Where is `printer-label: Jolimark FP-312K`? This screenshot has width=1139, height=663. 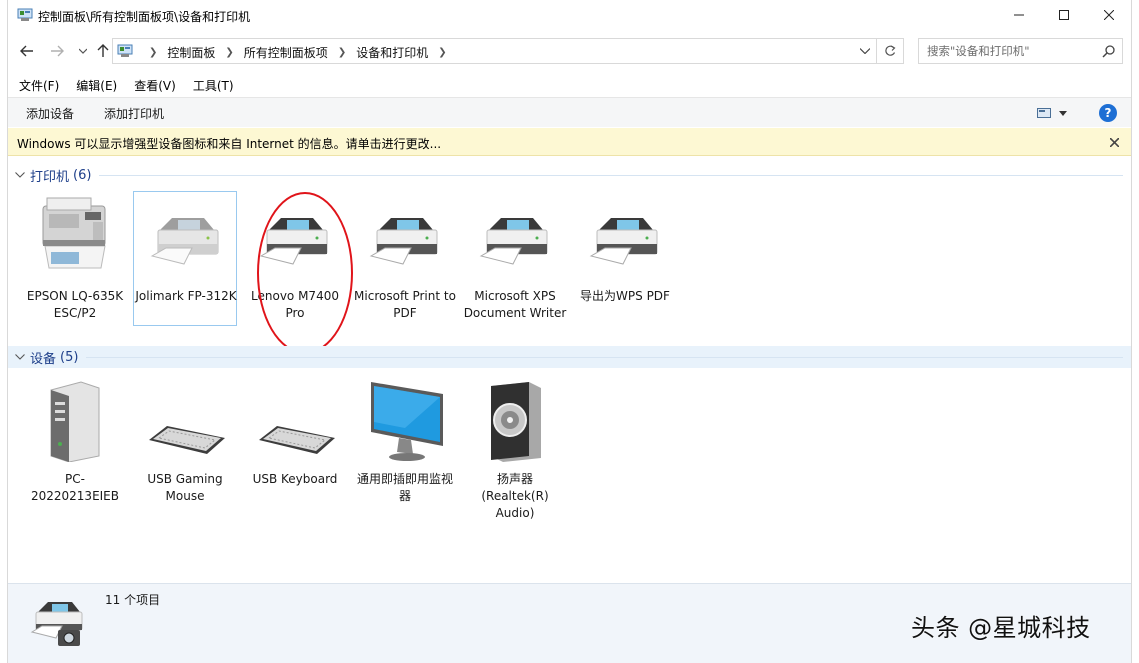 printer-label: Jolimark FP-312K is located at coordinates (186, 296).